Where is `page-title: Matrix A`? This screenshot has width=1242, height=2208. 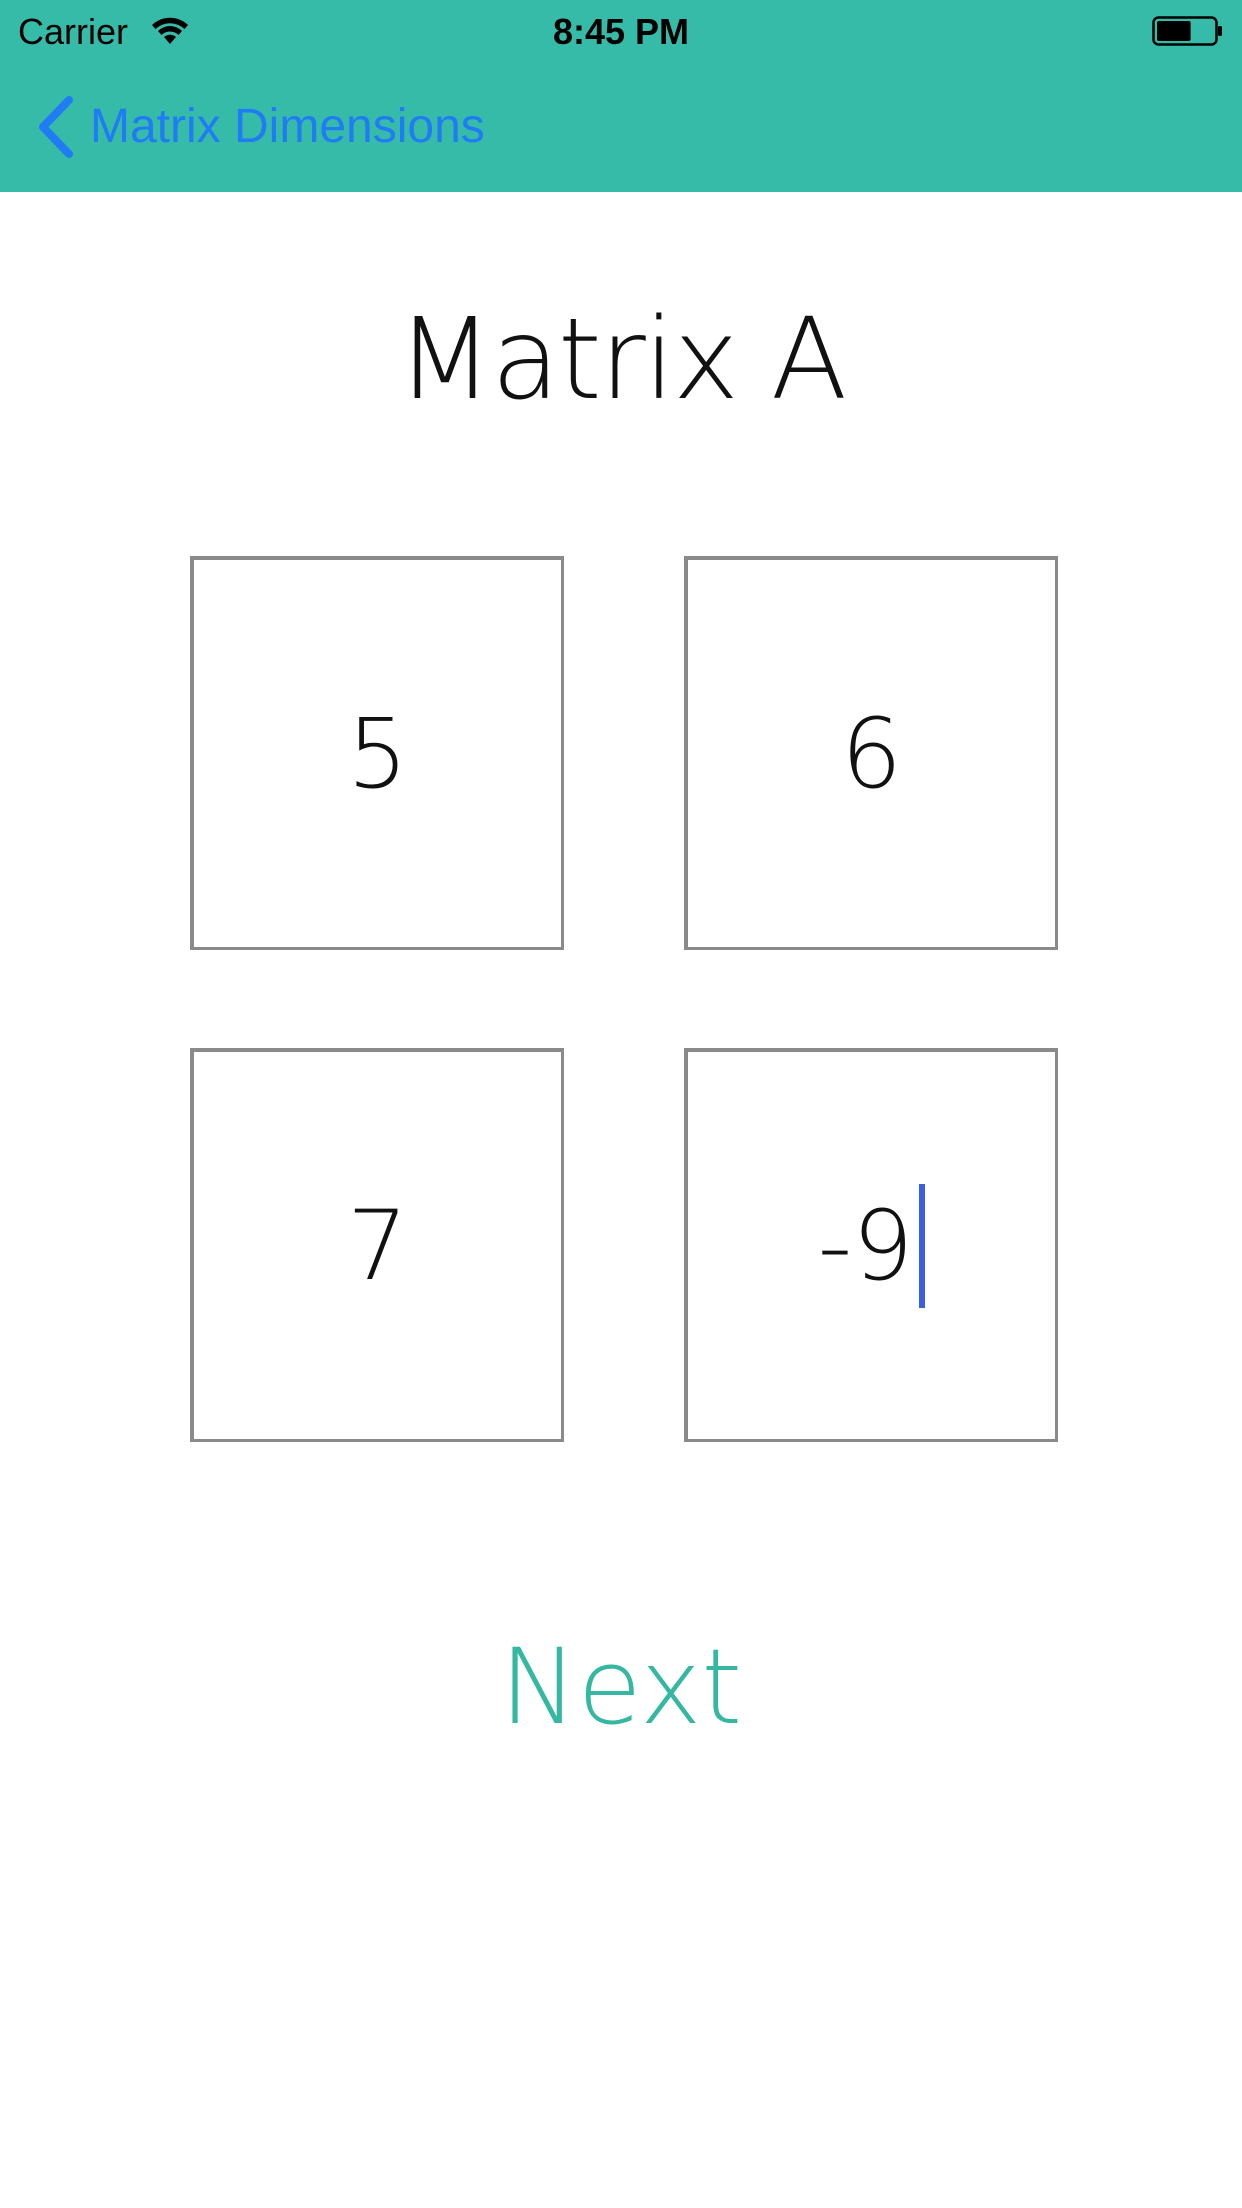
page-title: Matrix A is located at coordinates (622, 360).